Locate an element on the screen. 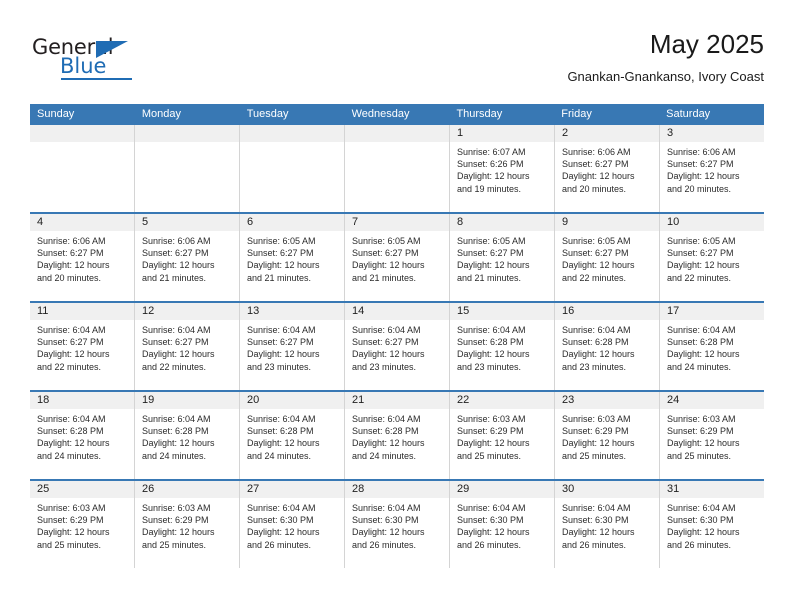 The image size is (792, 612). day-number: 13 is located at coordinates (292, 311).